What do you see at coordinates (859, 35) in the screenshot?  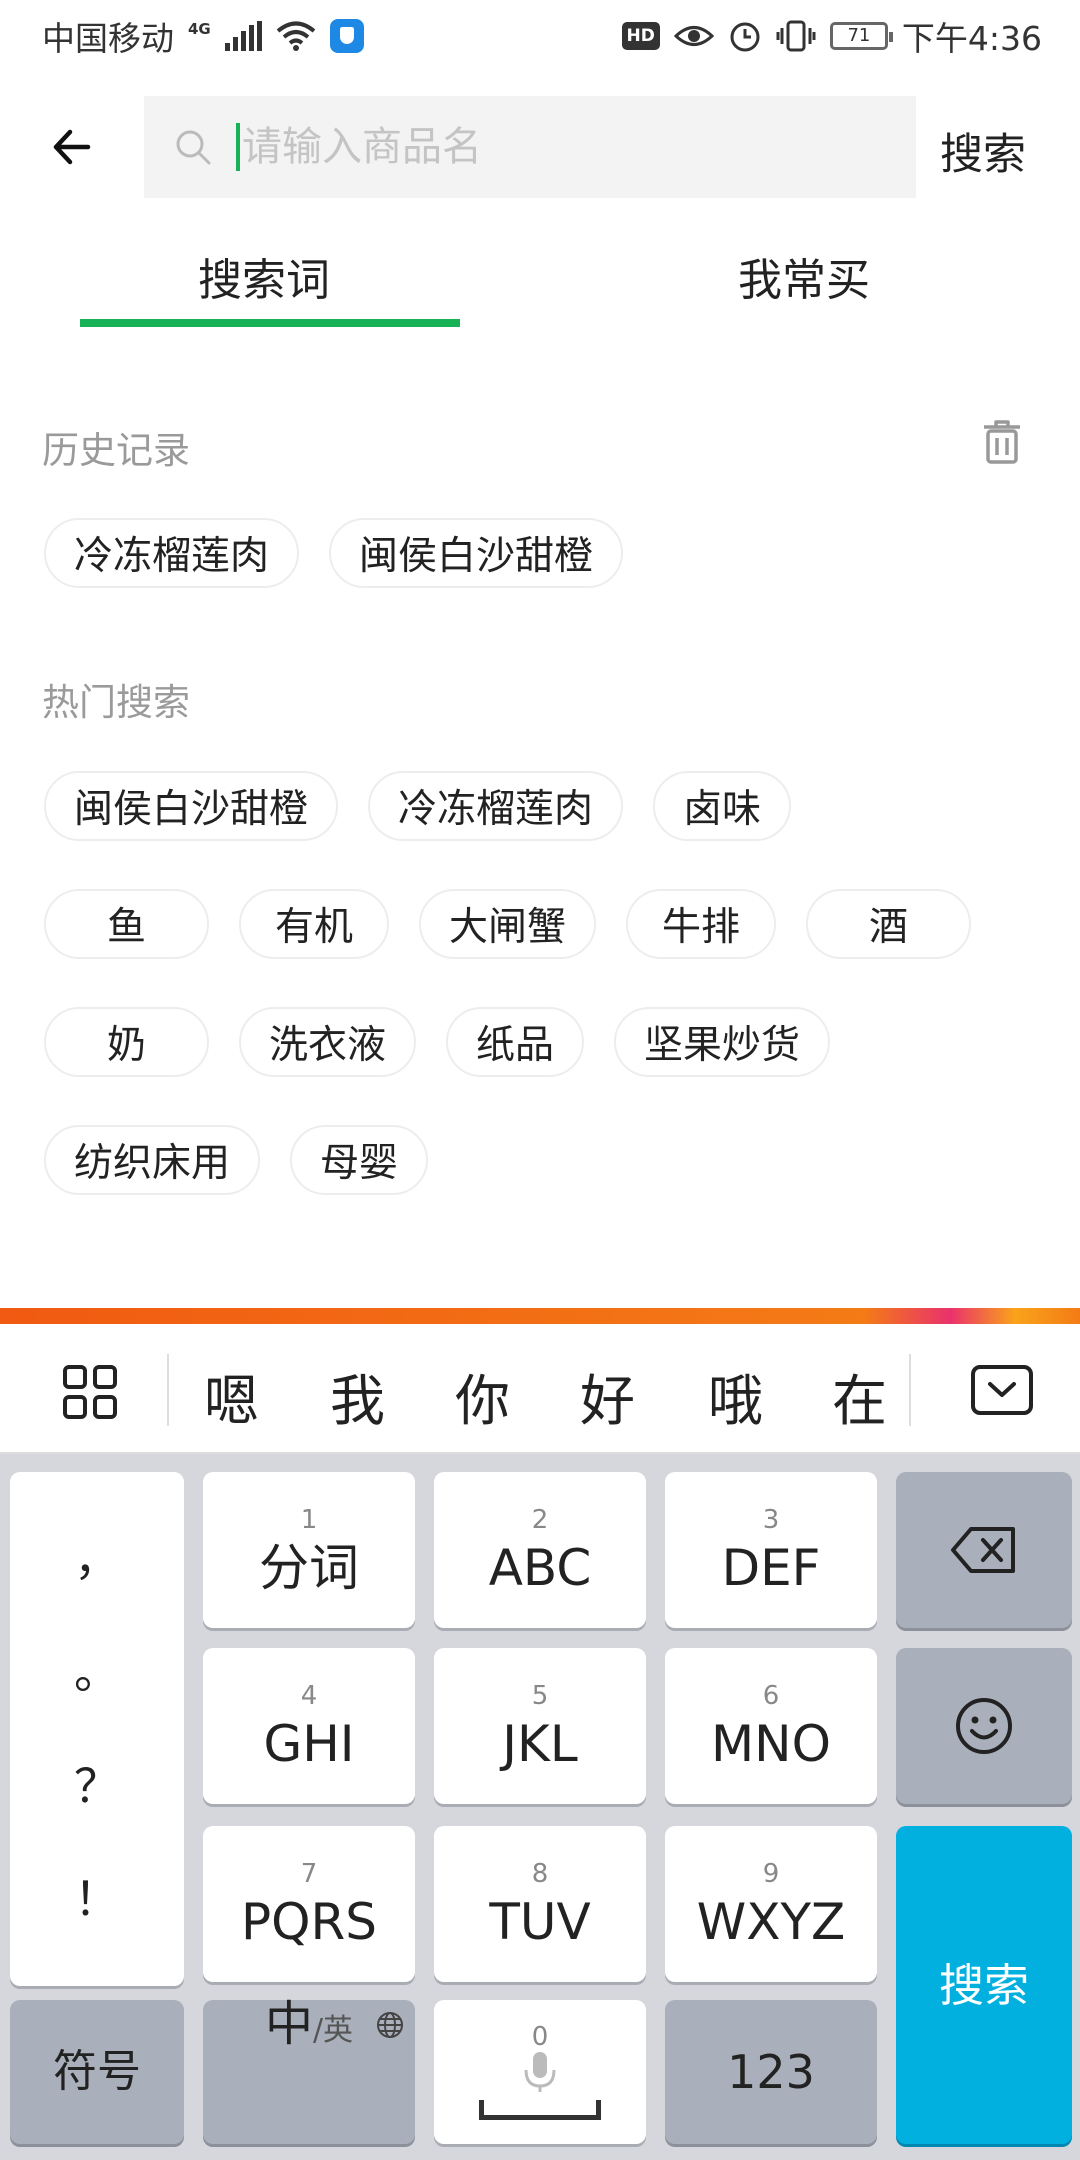 I see `battery-level: 71` at bounding box center [859, 35].